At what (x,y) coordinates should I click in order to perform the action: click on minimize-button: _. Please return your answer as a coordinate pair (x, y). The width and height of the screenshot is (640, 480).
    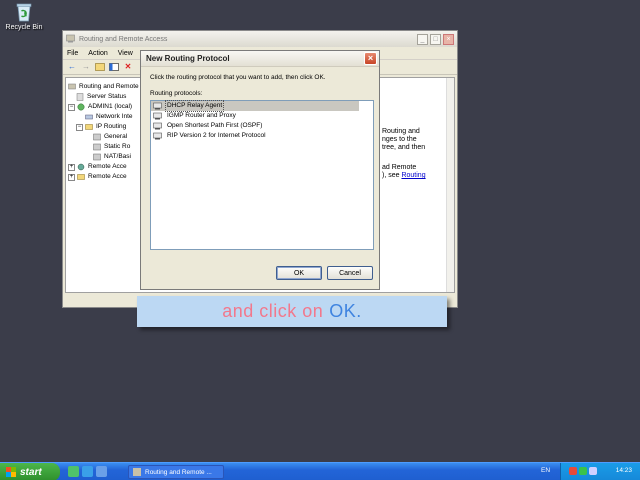
    Looking at the image, I should click on (422, 39).